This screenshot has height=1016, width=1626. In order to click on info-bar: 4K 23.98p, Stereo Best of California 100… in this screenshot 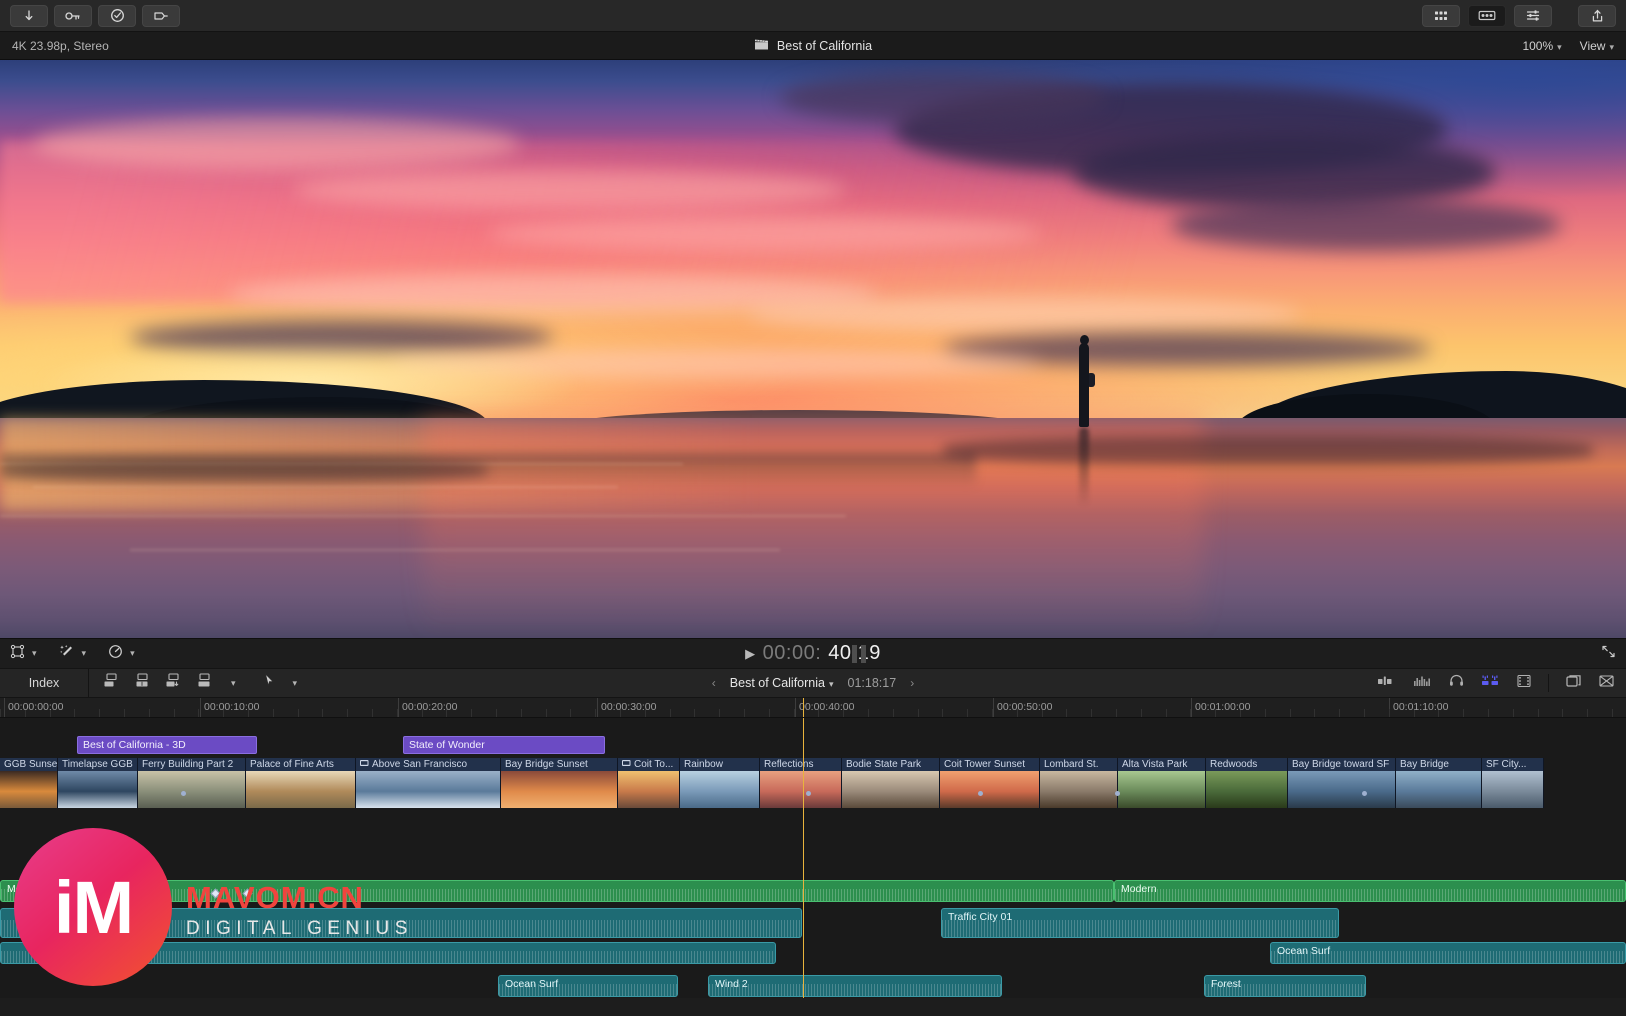, I will do `click(813, 46)`.